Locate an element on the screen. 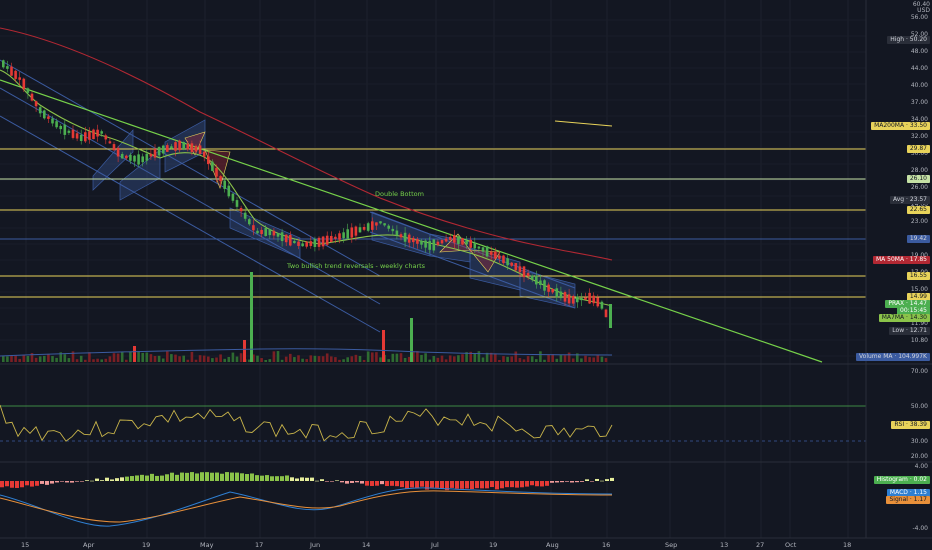  date-tick: Apr is located at coordinates (89, 545).